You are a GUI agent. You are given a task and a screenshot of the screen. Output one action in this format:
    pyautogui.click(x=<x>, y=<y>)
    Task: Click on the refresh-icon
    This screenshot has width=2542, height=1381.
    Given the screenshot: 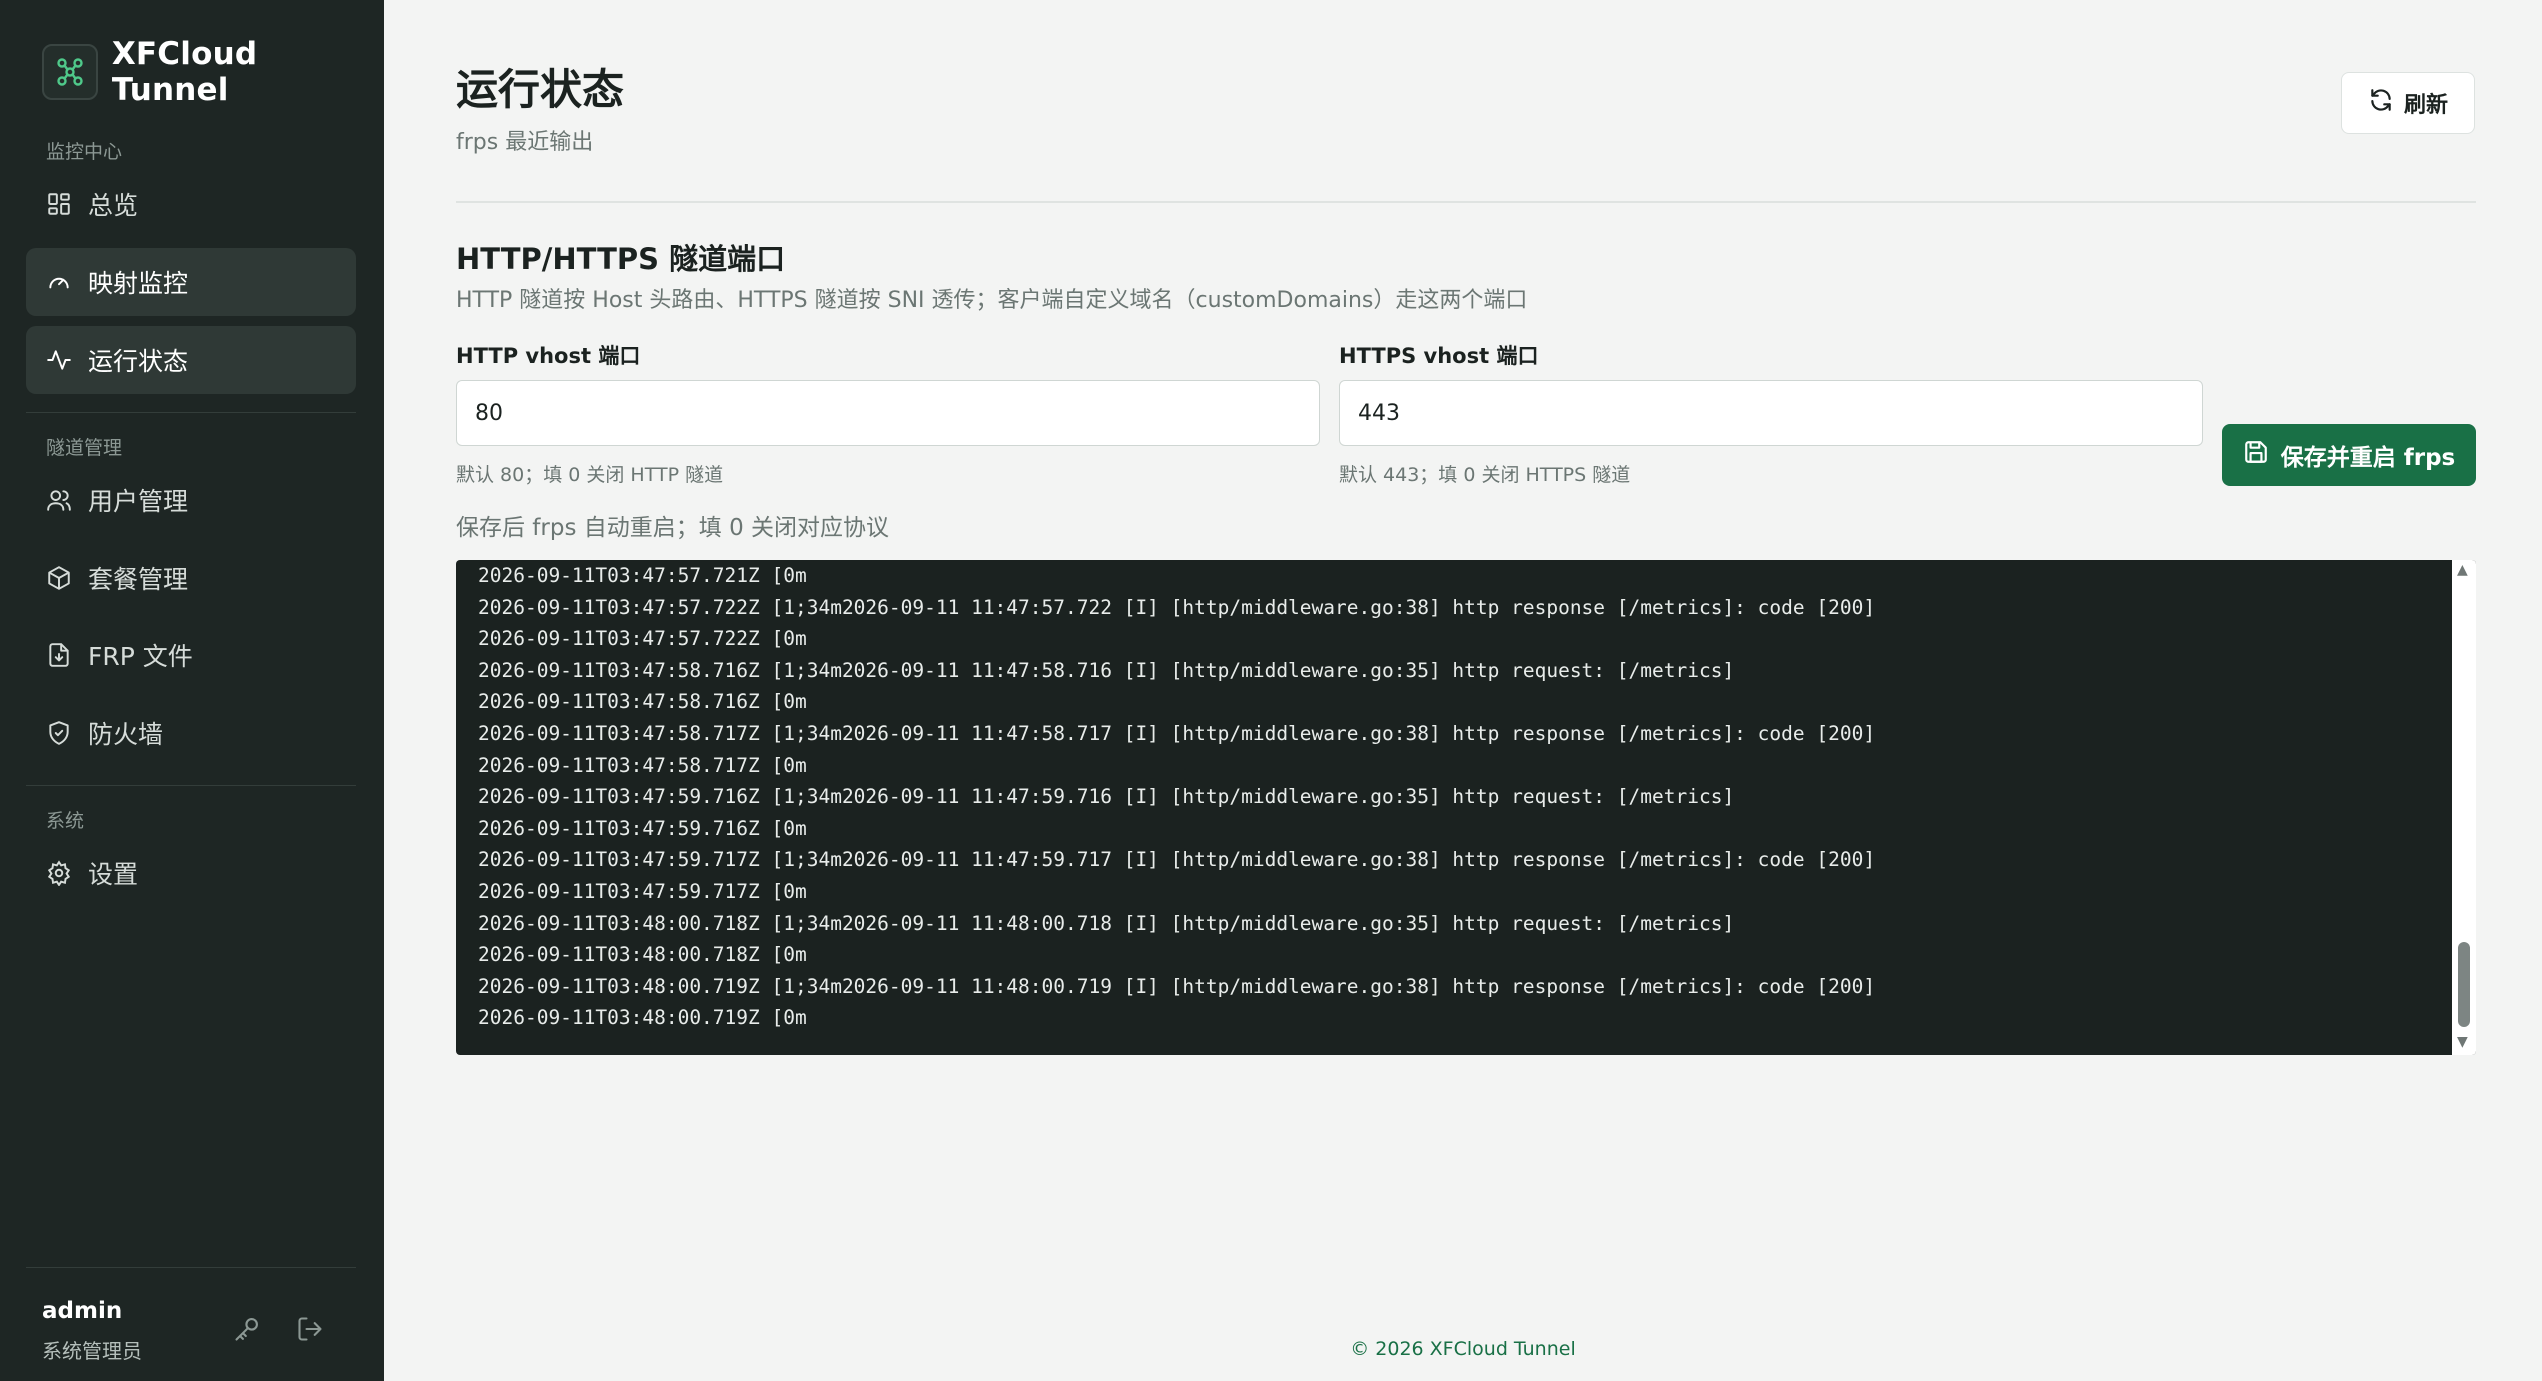 What is the action you would take?
    pyautogui.click(x=2381, y=103)
    